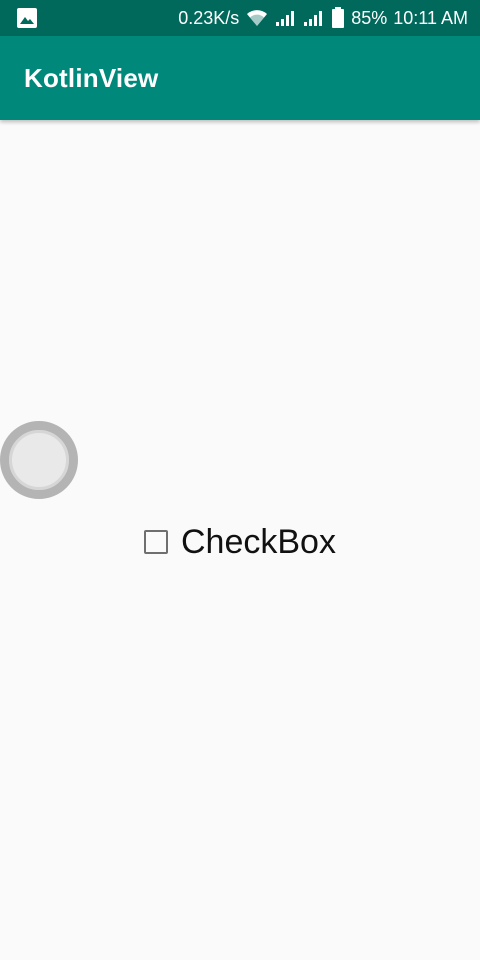 Image resolution: width=480 pixels, height=960 pixels. I want to click on status-left, so click(27, 18).